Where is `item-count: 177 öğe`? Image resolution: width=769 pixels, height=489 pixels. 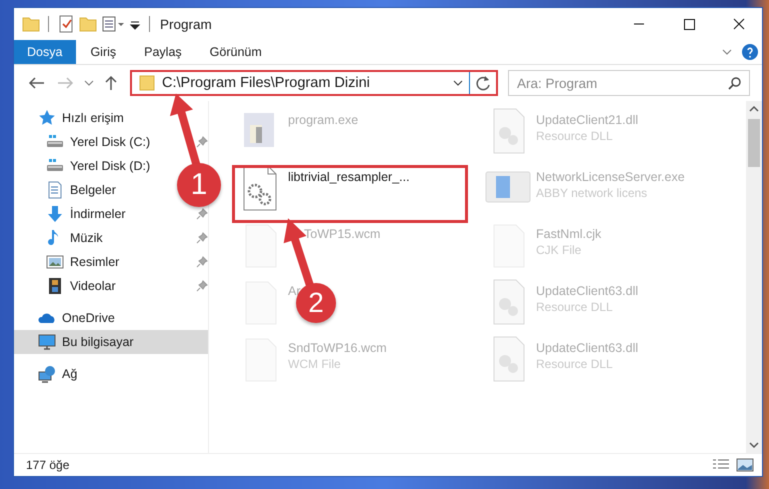
item-count: 177 öğe is located at coordinates (48, 465).